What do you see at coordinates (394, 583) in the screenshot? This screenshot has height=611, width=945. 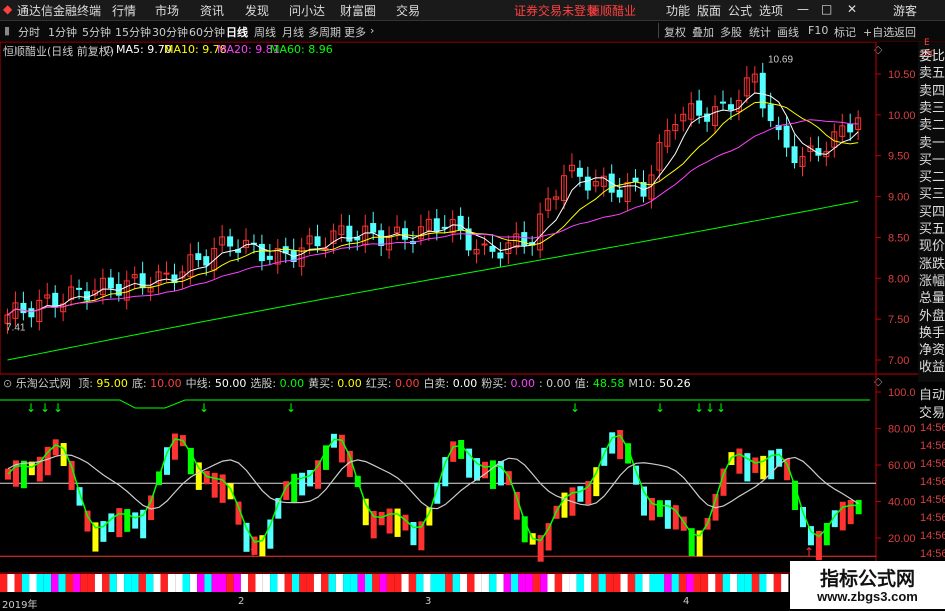 I see `signal-color-strip` at bounding box center [394, 583].